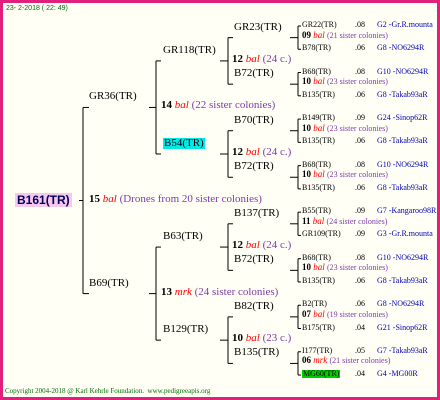 This screenshot has width=440, height=400. I want to click on great-grandparent-node: B70(TR), so click(254, 120).